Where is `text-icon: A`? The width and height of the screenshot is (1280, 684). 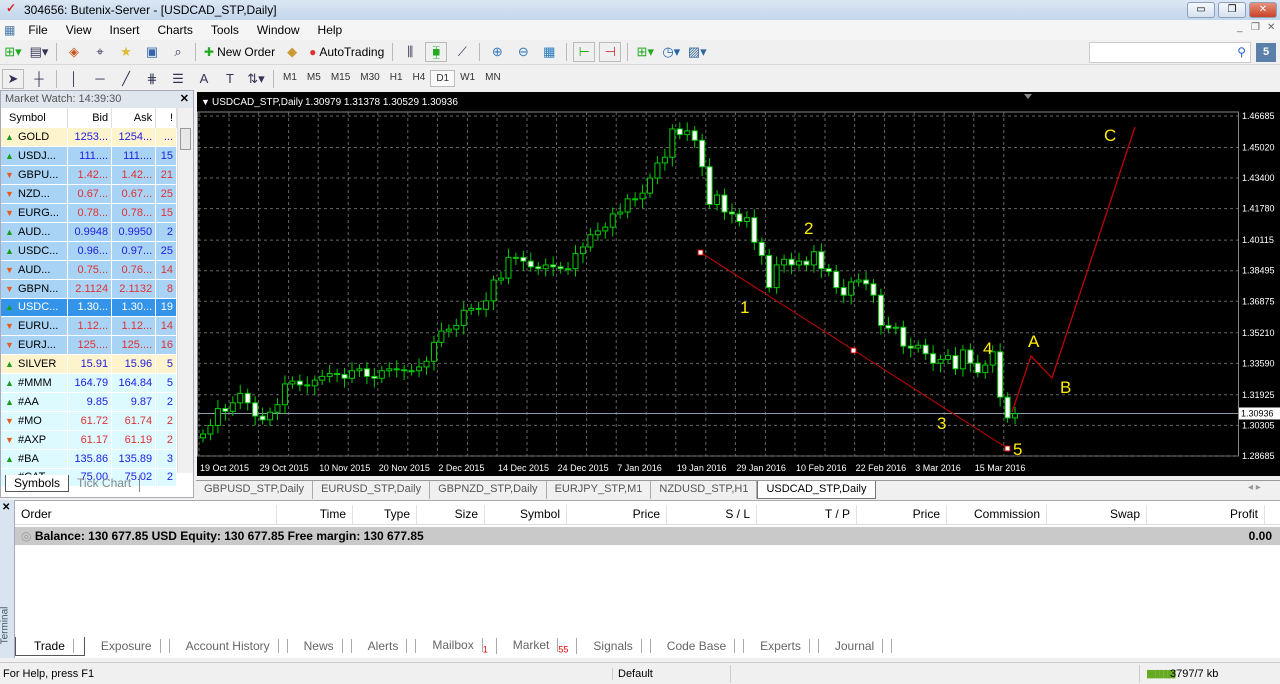
text-icon: A is located at coordinates (204, 79).